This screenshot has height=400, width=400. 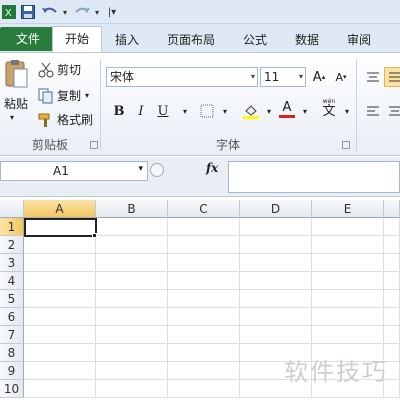 What do you see at coordinates (12, 317) in the screenshot?
I see `row-header: 6` at bounding box center [12, 317].